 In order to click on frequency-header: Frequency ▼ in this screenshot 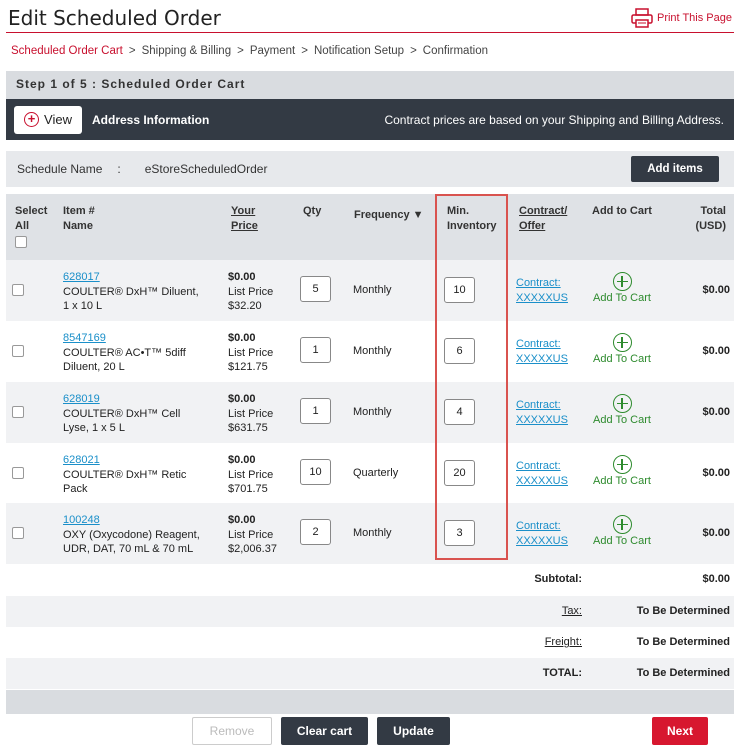, I will do `click(389, 215)`.